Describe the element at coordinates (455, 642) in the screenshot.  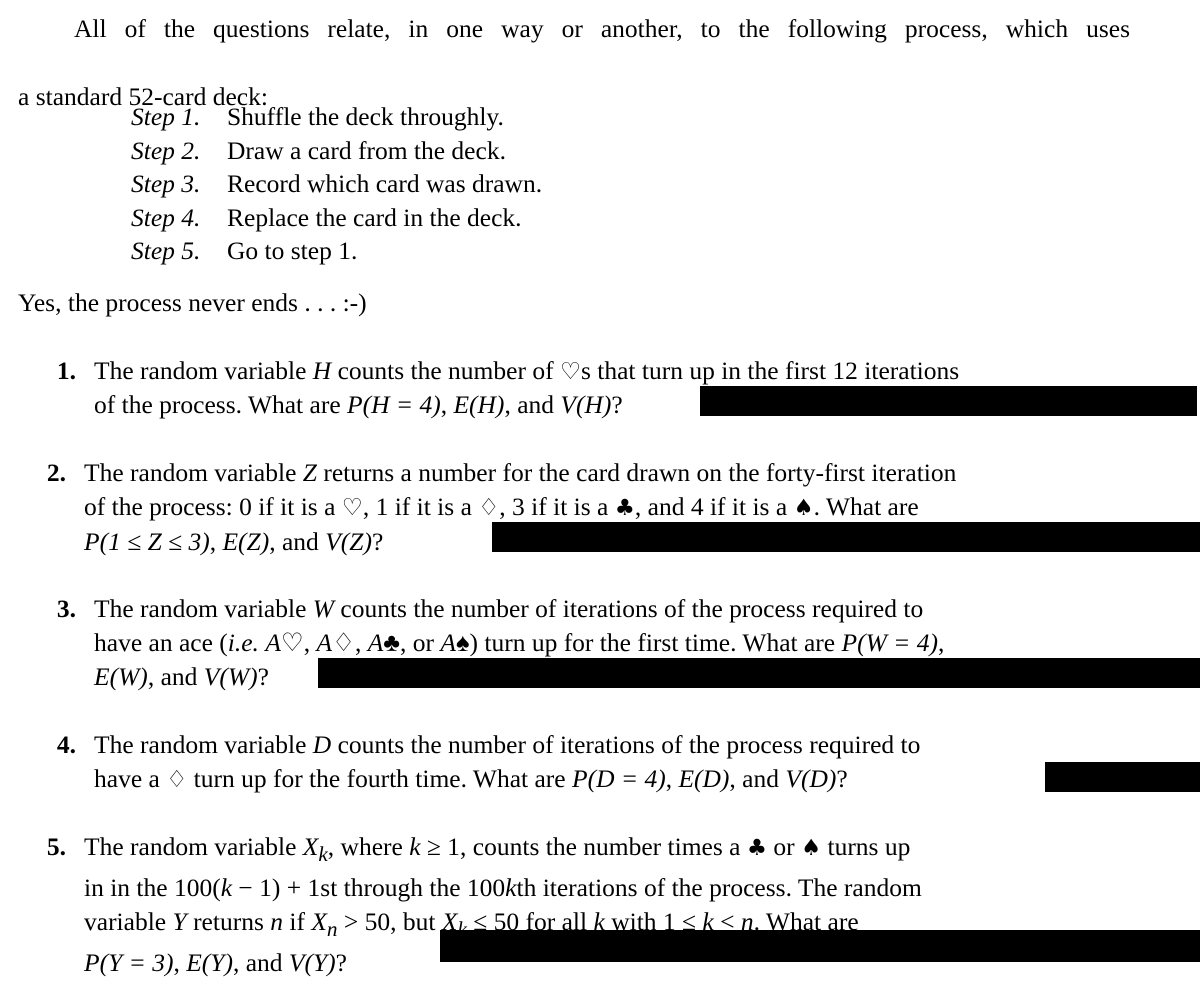
I see `ace-label: A♠` at that location.